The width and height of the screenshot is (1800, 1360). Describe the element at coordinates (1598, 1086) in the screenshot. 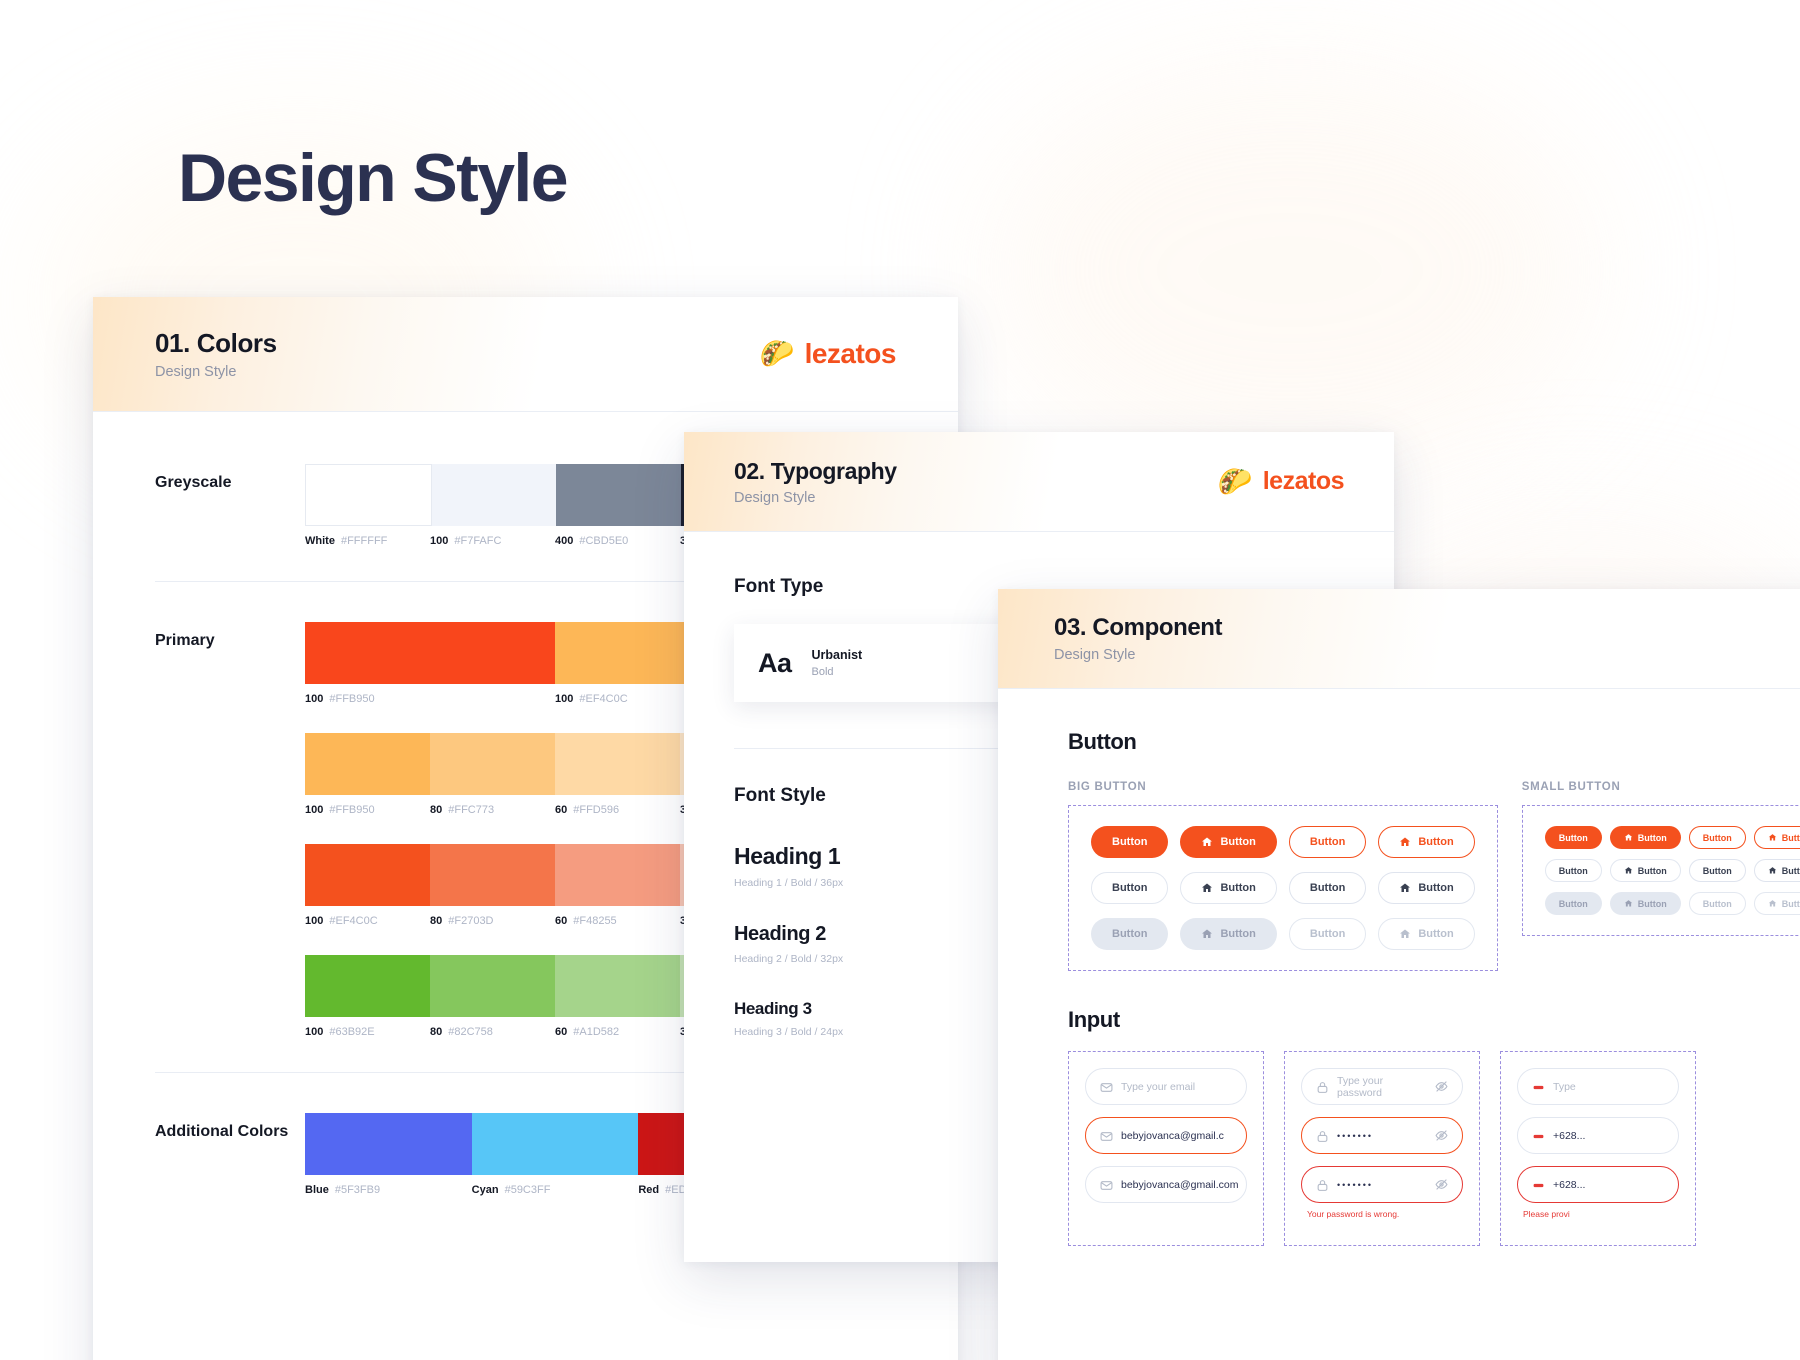

I see `input-field: Type` at that location.